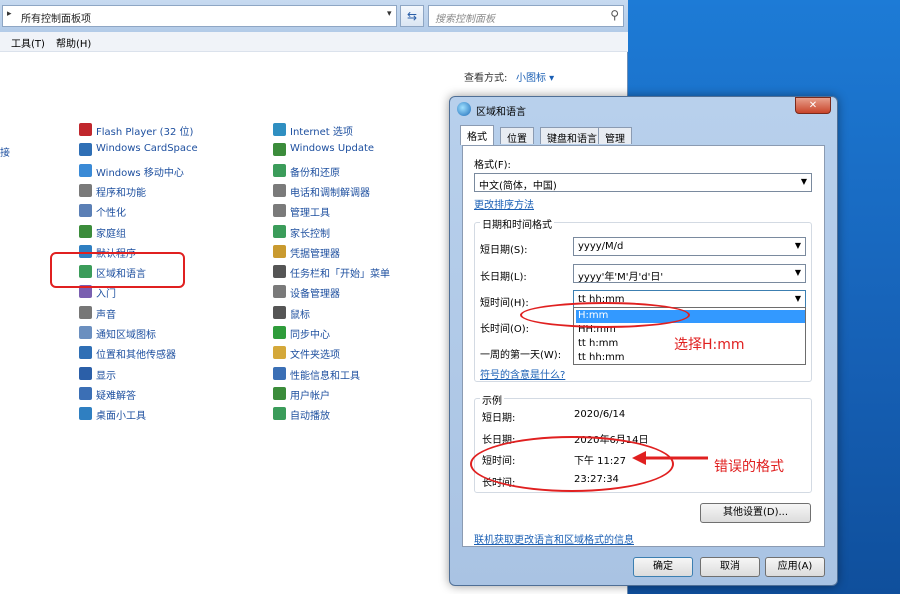 Image resolution: width=900 pixels, height=594 pixels. I want to click on symbols-link: 符号的含意是什么?, so click(522, 373).